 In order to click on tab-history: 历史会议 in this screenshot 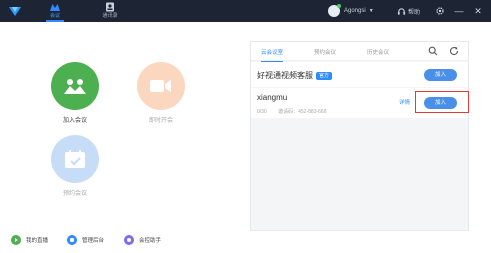, I will do `click(378, 52)`.